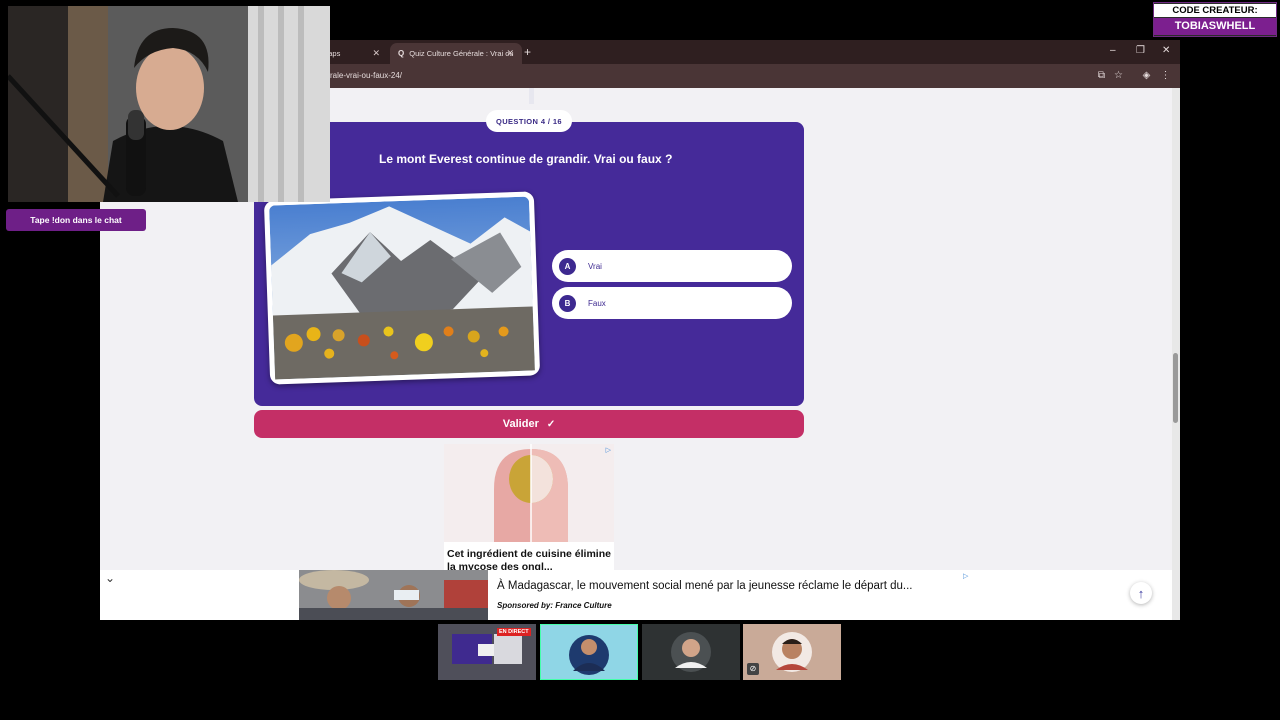 Image resolution: width=1280 pixels, height=720 pixels. What do you see at coordinates (529, 121) in the screenshot?
I see `question-badge: QUESTION 4 / 16` at bounding box center [529, 121].